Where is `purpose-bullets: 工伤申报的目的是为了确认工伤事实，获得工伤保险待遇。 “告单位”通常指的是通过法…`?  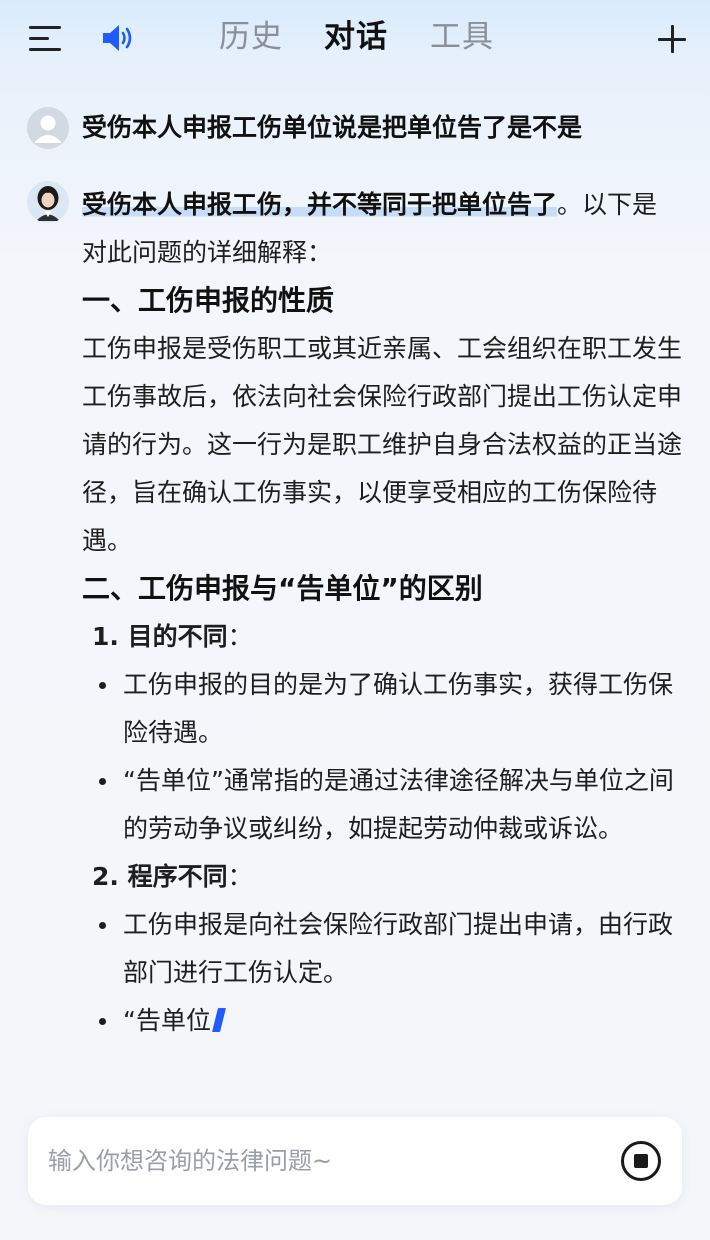 purpose-bullets: 工伤申报的目的是为了确认工伤事实，获得工伤保险待遇。 “告单位”通常指的是通过法… is located at coordinates (382, 757).